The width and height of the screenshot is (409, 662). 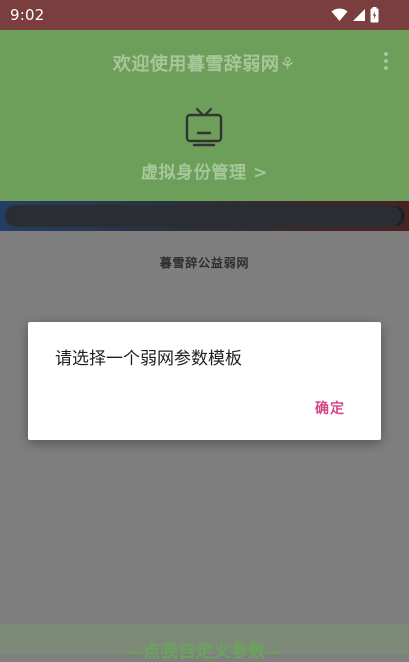 What do you see at coordinates (386, 62) in the screenshot?
I see `overflow-menu-icon` at bounding box center [386, 62].